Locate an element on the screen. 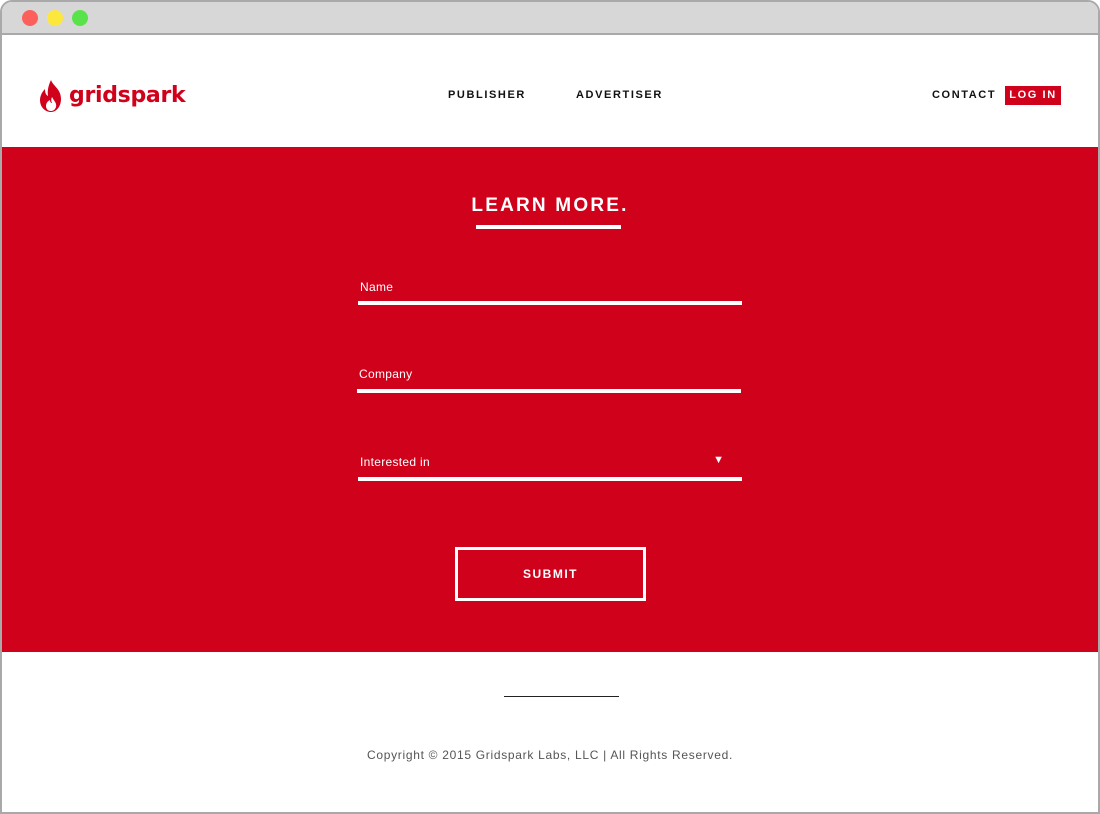 Image resolution: width=1100 pixels, height=814 pixels. triangle-down-icon: ▼ is located at coordinates (718, 460).